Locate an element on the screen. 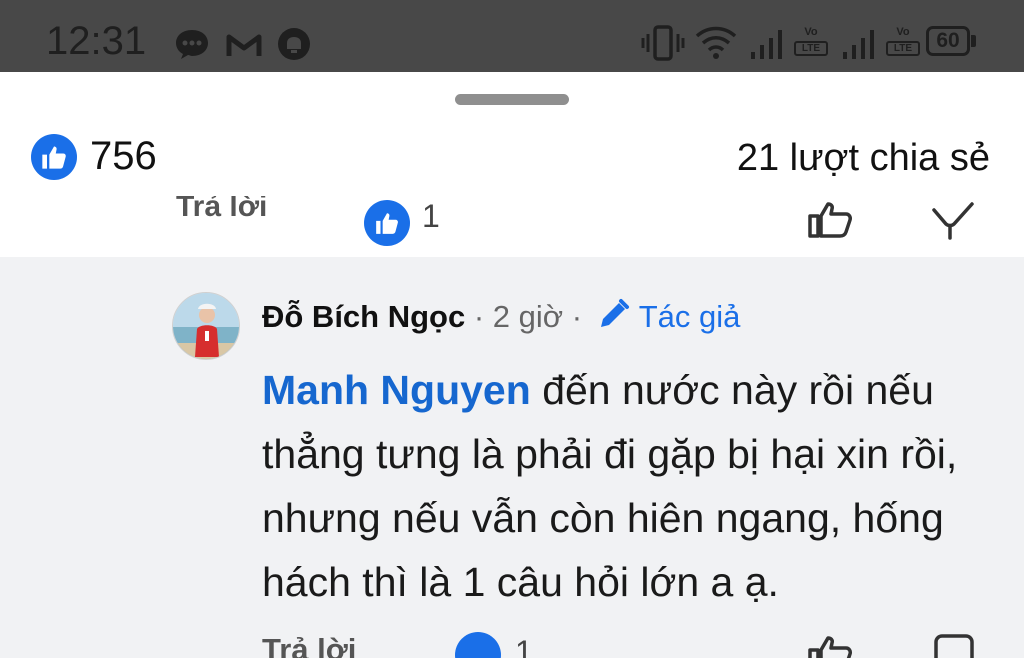 This screenshot has width=1024, height=658. post-like-count: 756 is located at coordinates (123, 156).